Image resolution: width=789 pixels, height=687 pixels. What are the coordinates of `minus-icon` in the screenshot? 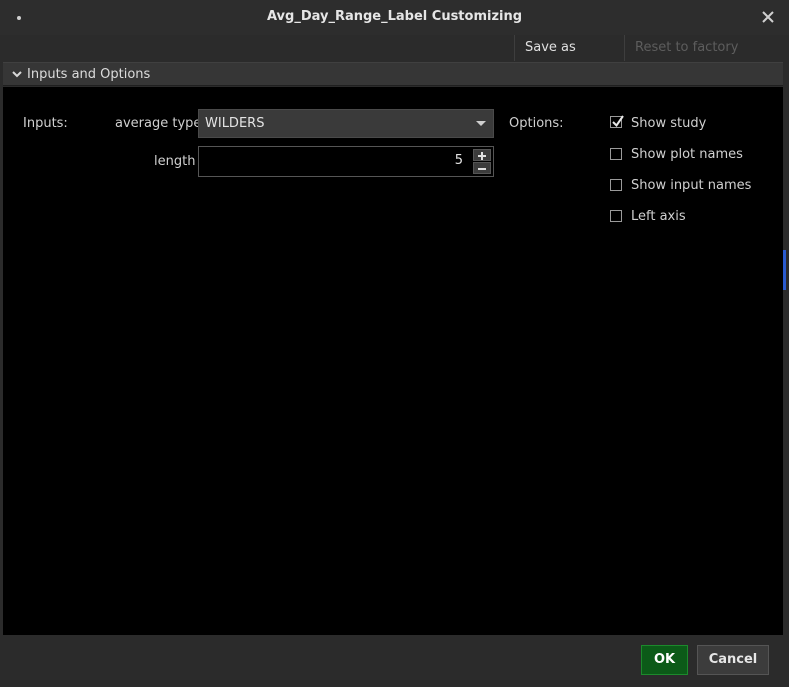 It's located at (482, 169).